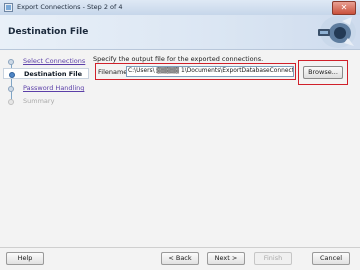 The width and height of the screenshot is (360, 270). Describe the element at coordinates (39, 101) in the screenshot. I see `nav-item-label: Summary` at that location.